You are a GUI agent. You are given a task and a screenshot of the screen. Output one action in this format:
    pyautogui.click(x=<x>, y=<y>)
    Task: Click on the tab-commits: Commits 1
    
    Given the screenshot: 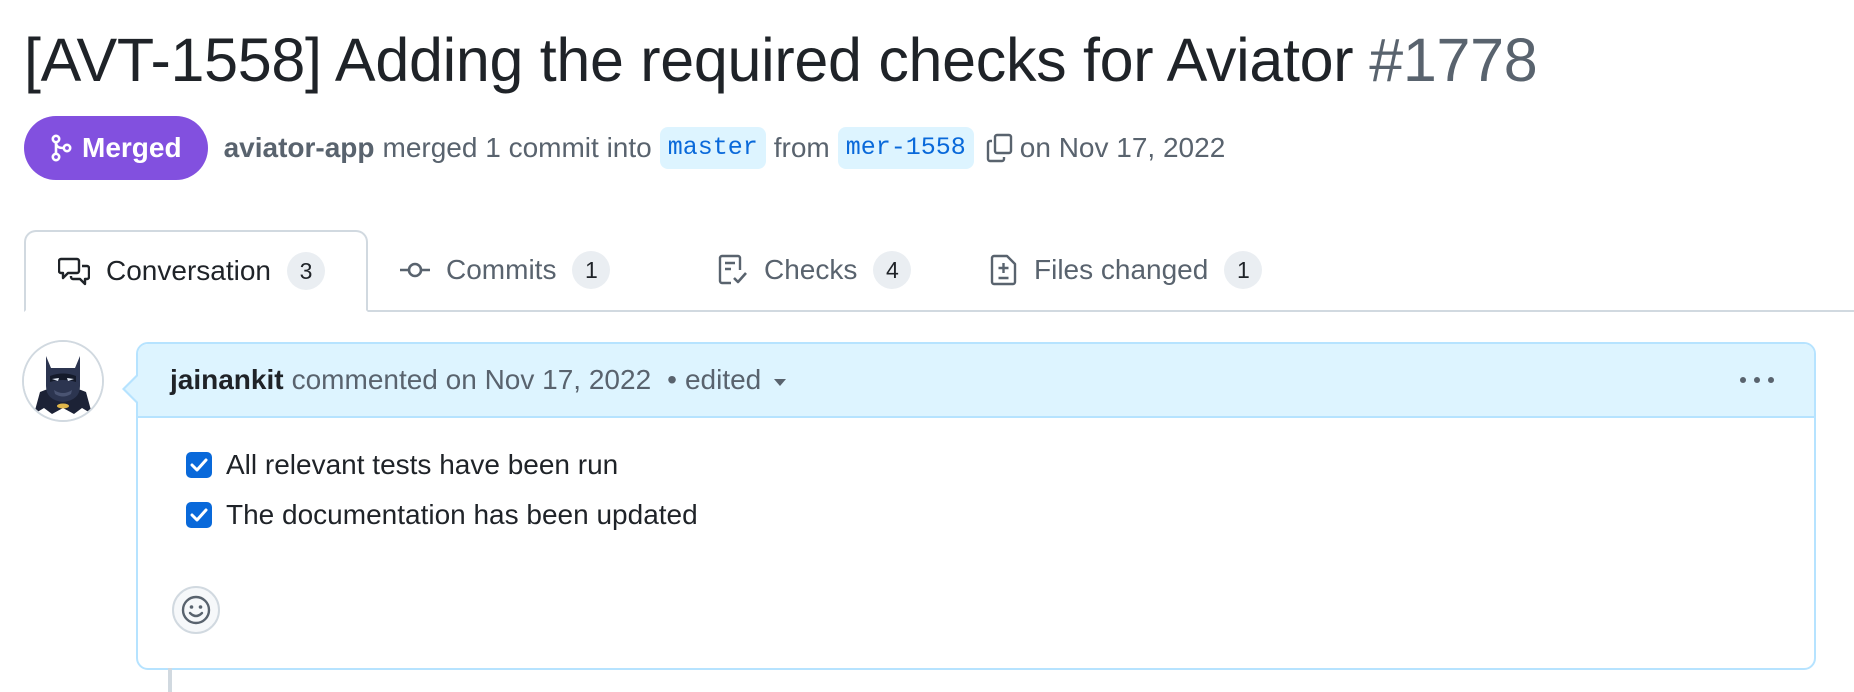 What is the action you would take?
    pyautogui.click(x=505, y=270)
    